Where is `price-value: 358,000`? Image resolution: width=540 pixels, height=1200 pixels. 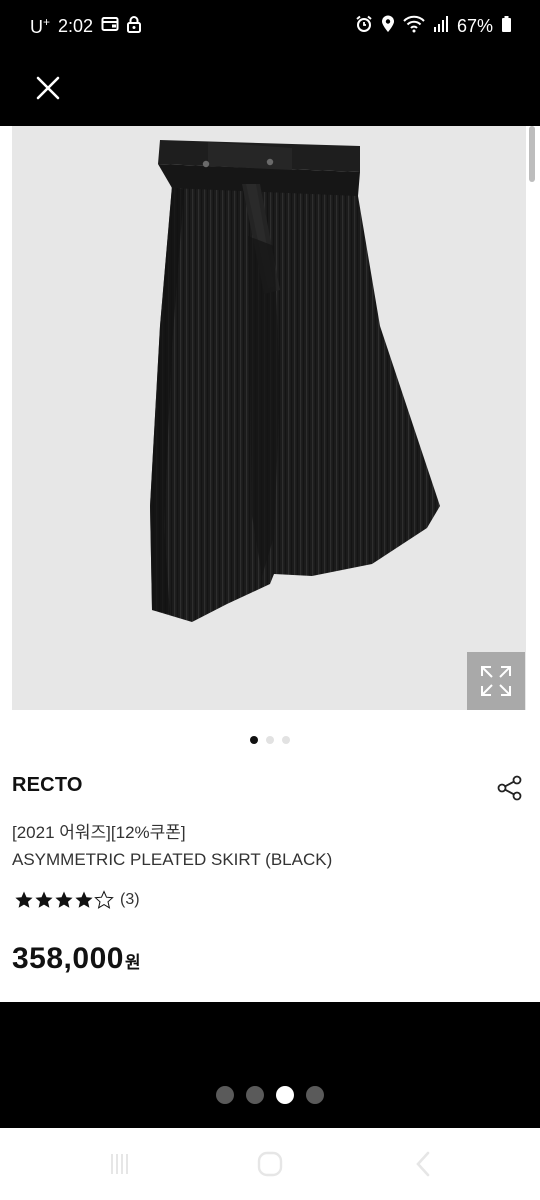
price-value: 358,000 is located at coordinates (68, 958).